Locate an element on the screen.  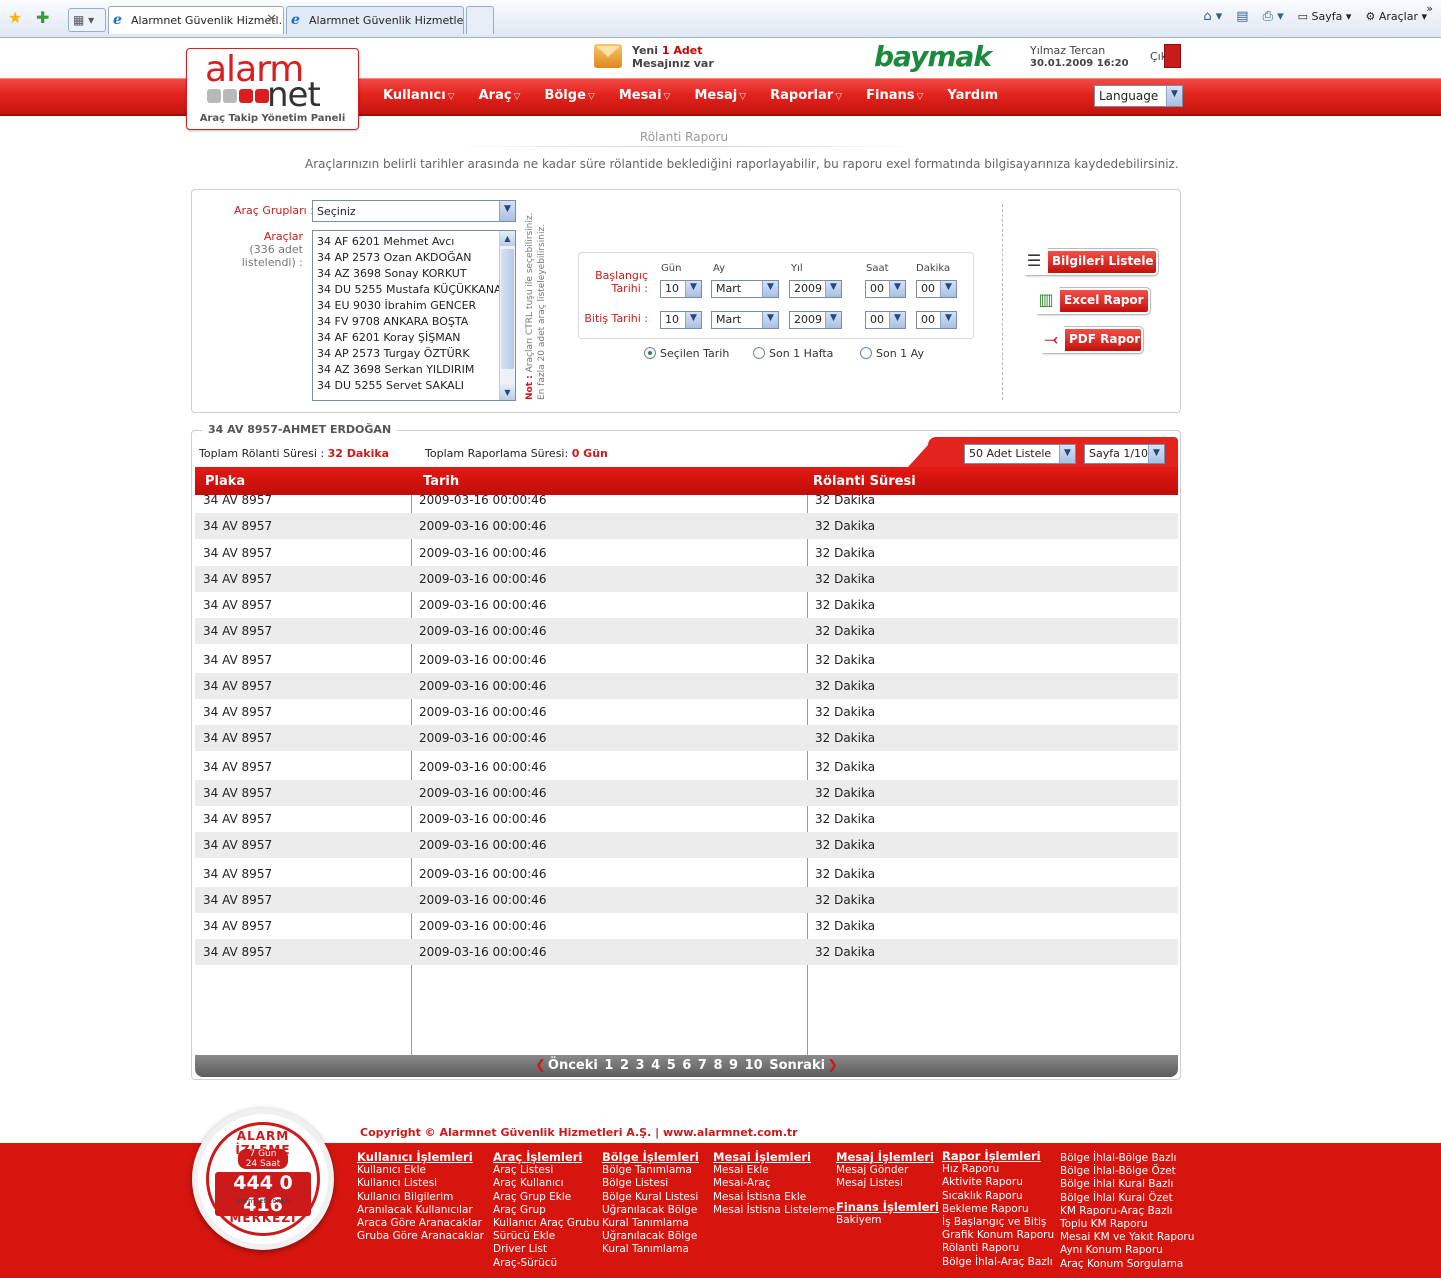
list-item: 34 EU 9030 İbrahim GENCER is located at coordinates (414, 306).